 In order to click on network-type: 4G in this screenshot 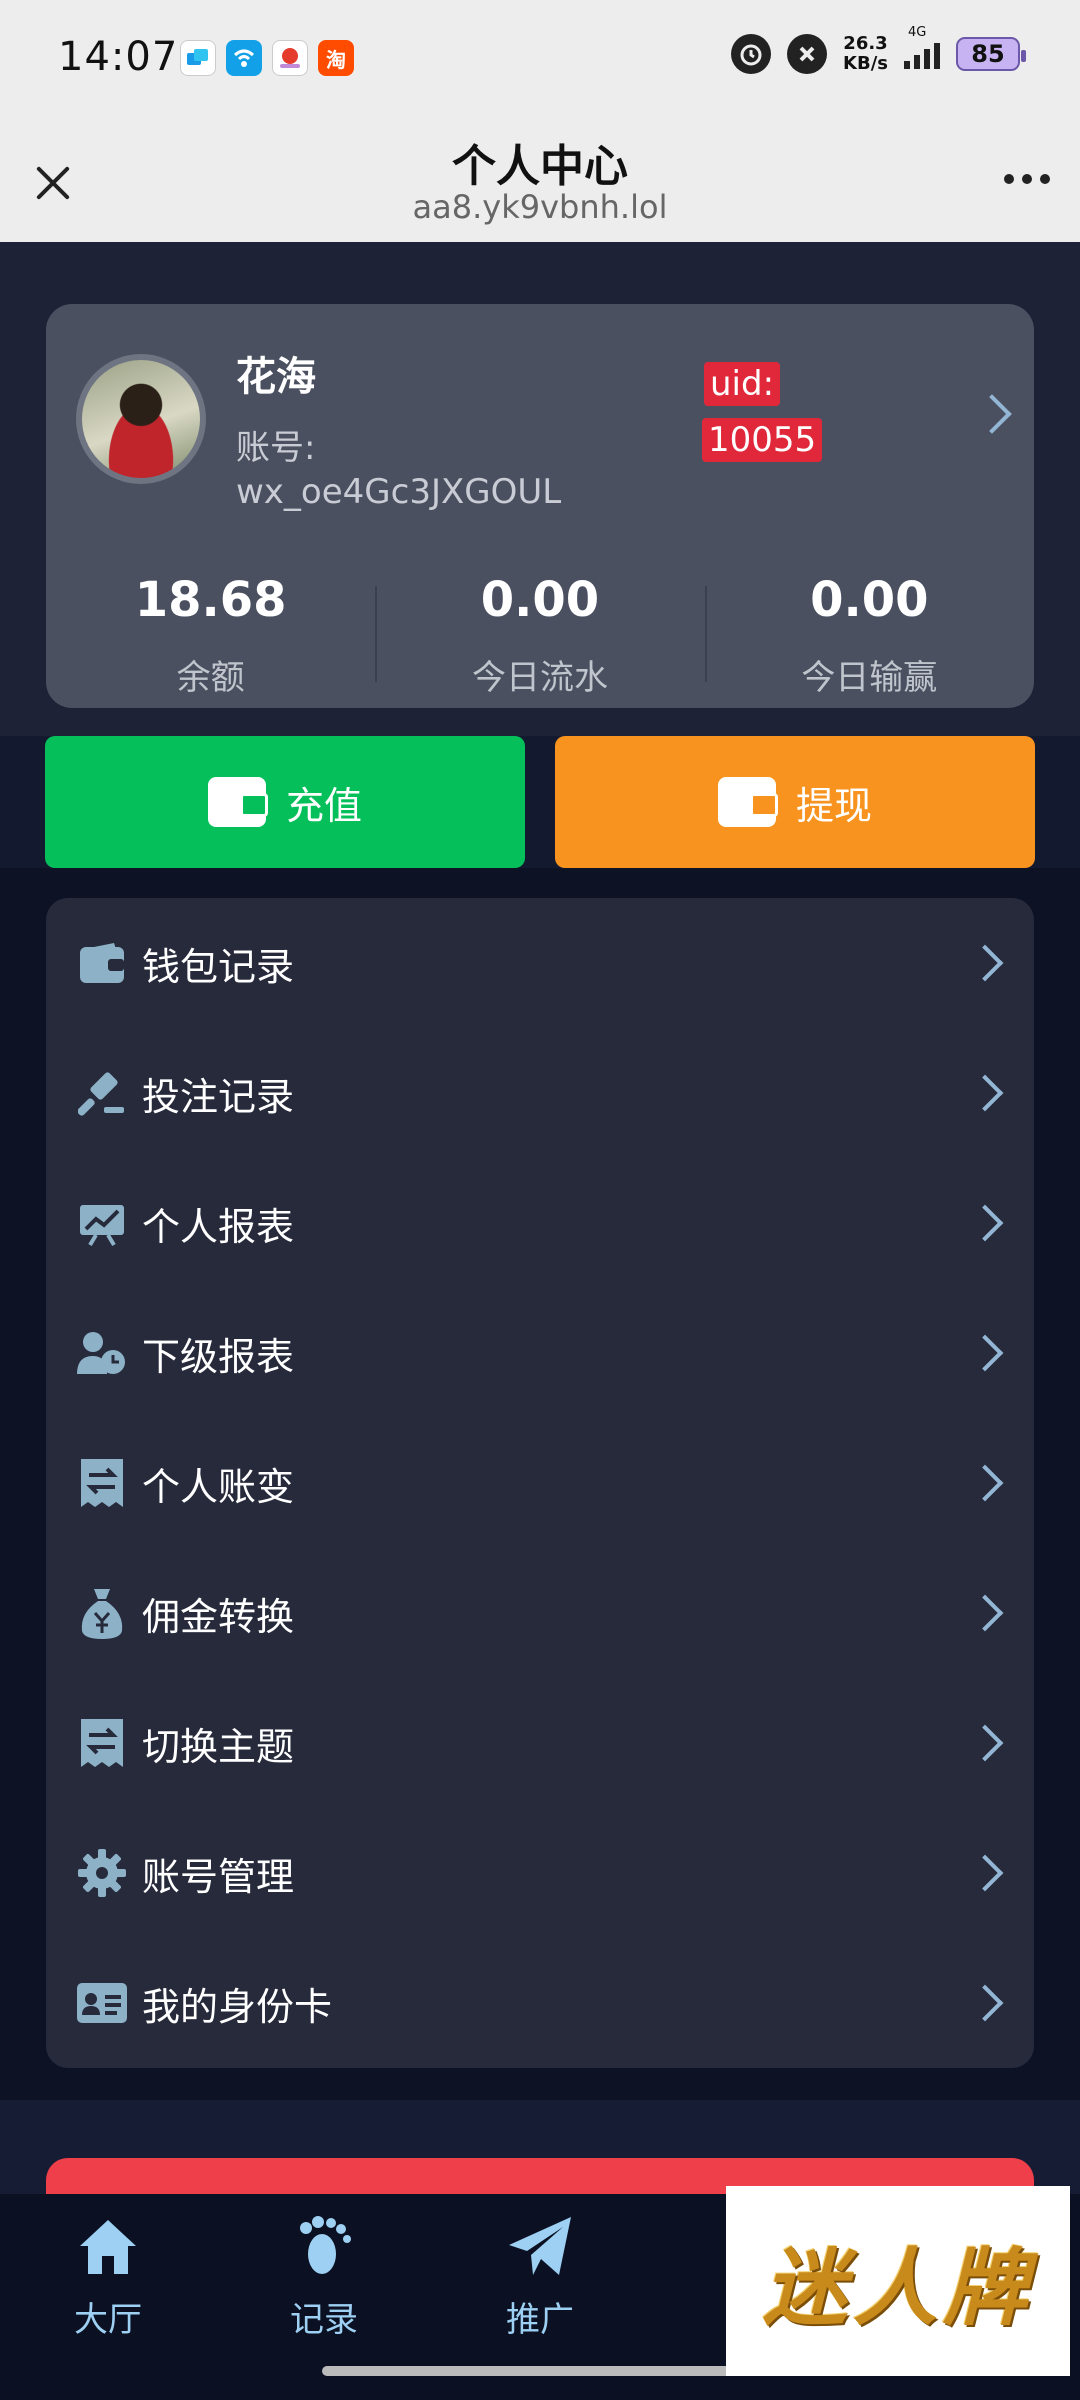, I will do `click(917, 32)`.